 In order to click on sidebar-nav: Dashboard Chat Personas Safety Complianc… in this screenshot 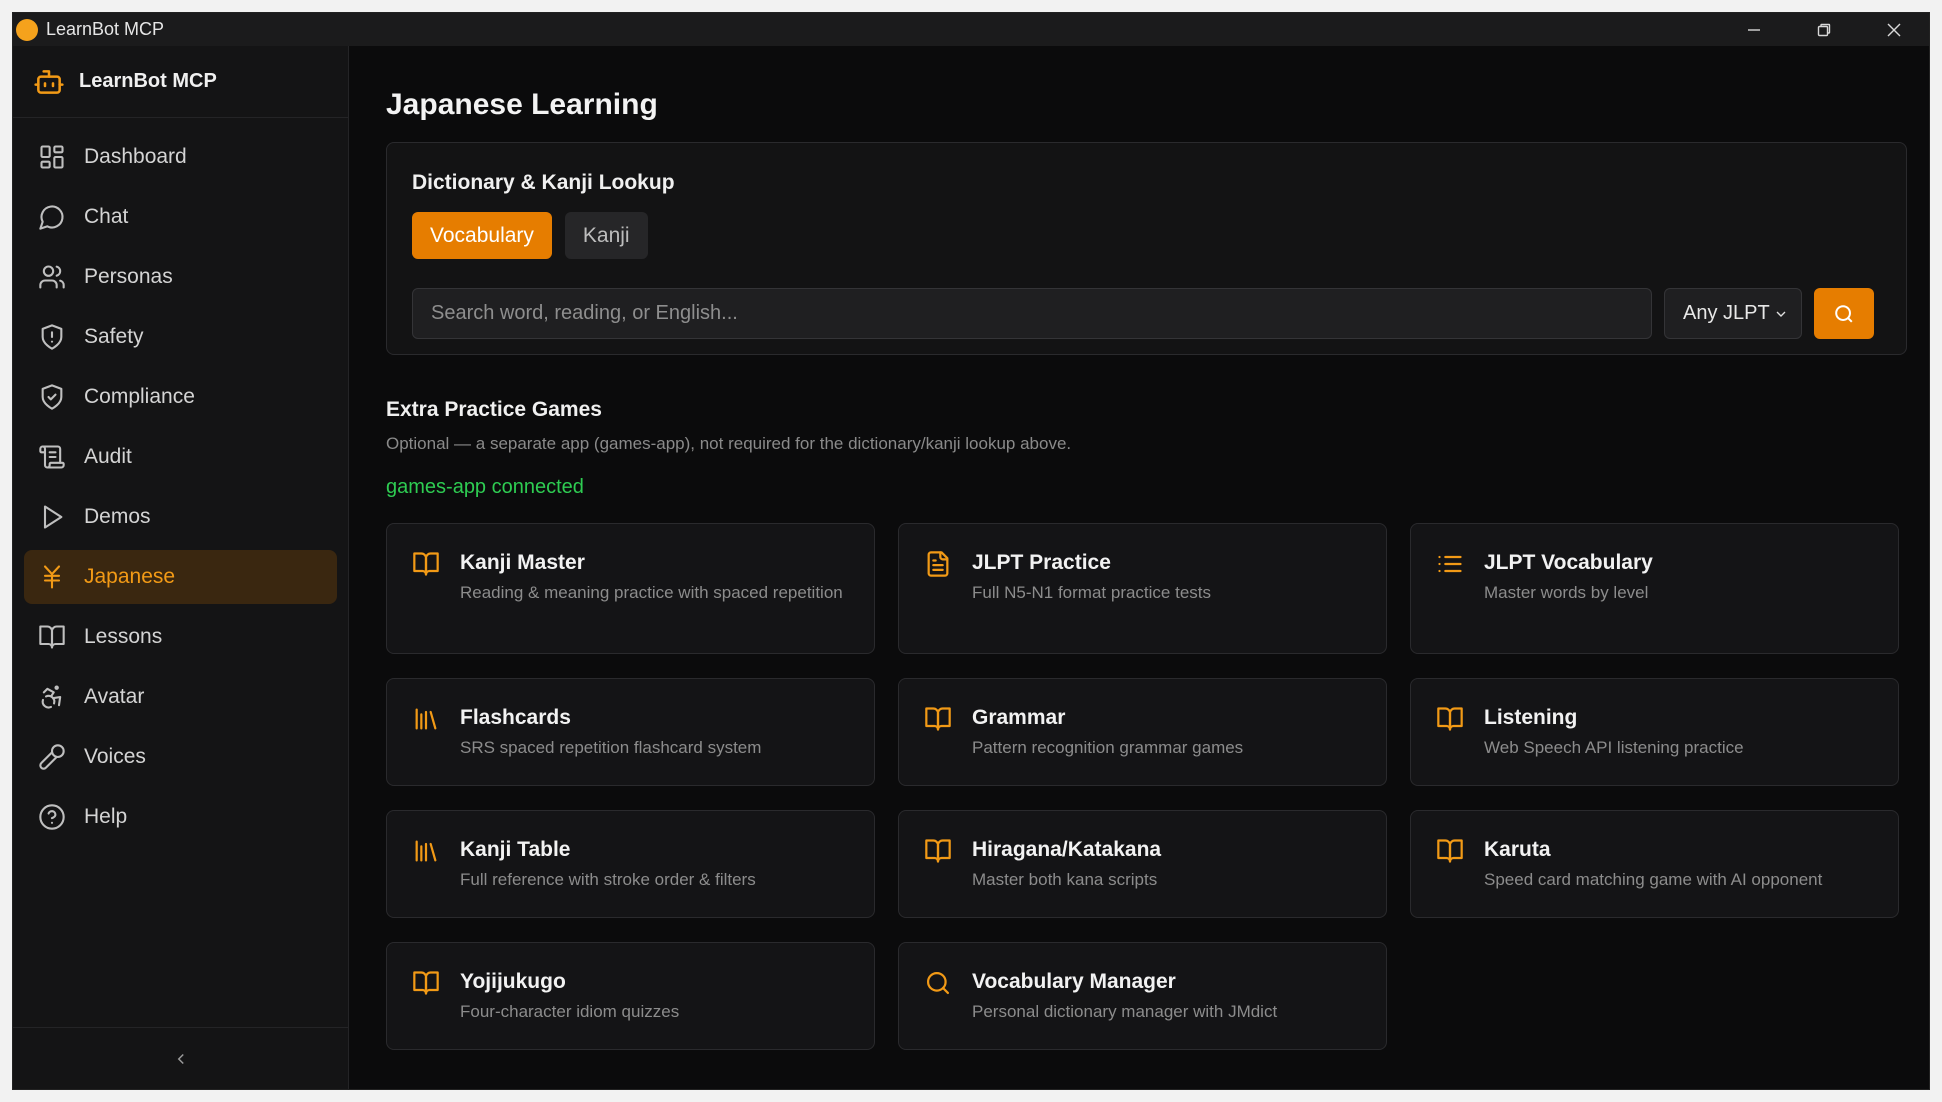, I will do `click(180, 490)`.